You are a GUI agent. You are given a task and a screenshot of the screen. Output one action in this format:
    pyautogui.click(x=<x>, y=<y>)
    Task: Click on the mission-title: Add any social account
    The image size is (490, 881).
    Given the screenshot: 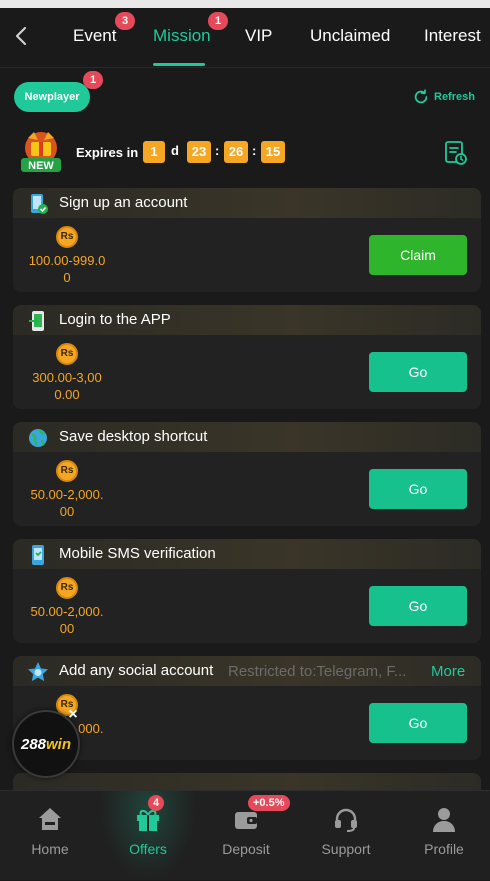 What is the action you would take?
    pyautogui.click(x=136, y=670)
    